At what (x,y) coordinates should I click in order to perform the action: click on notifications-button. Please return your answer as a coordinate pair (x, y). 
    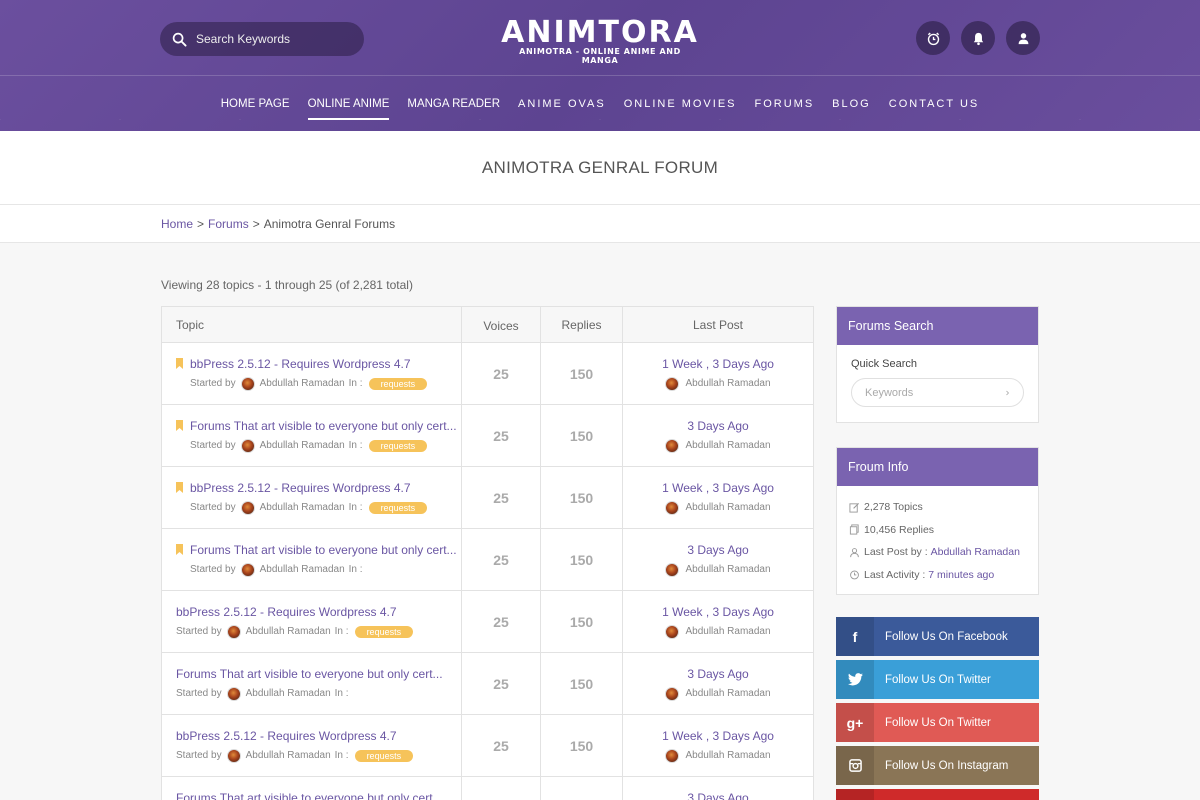
    Looking at the image, I should click on (978, 38).